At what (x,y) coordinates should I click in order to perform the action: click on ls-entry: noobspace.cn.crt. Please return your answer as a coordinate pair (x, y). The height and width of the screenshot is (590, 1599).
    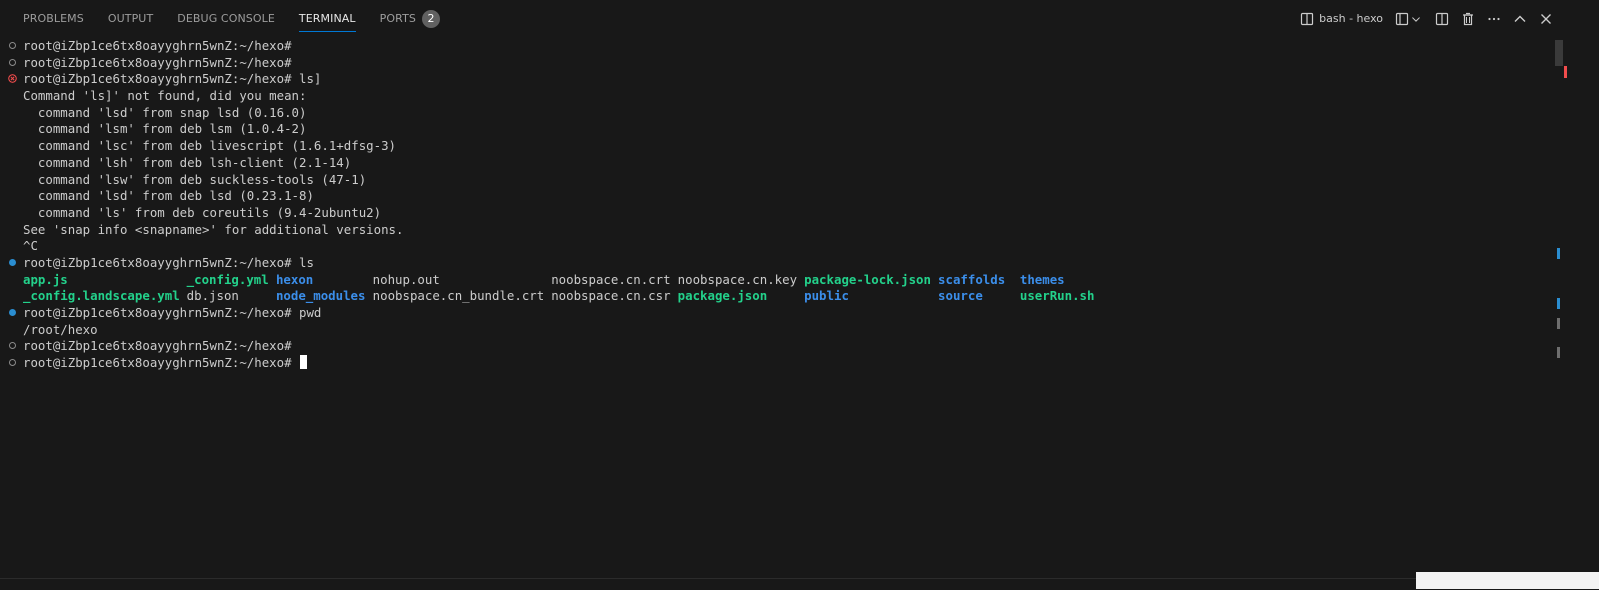
    Looking at the image, I should click on (611, 279).